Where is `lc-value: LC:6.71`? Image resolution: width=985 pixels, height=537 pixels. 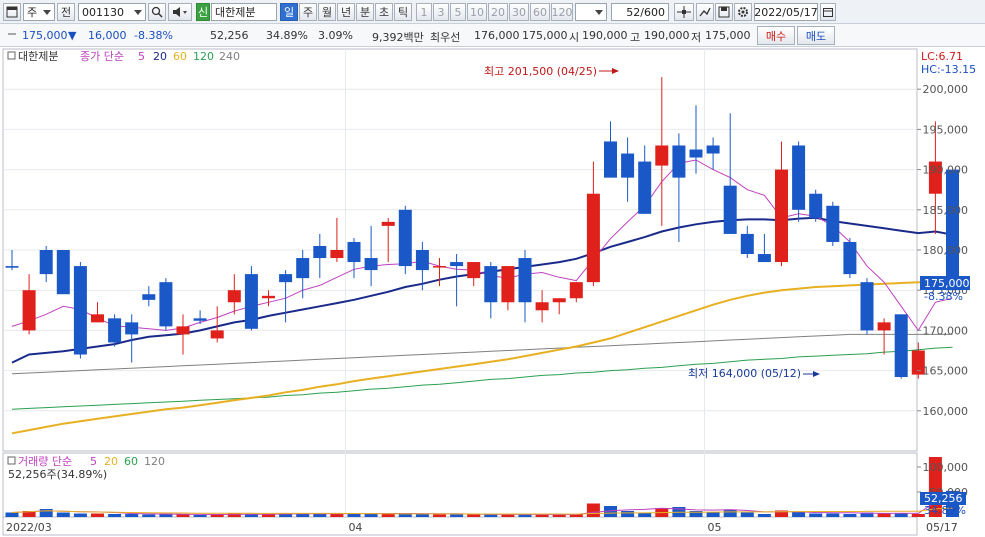
lc-value: LC:6.71 is located at coordinates (942, 56).